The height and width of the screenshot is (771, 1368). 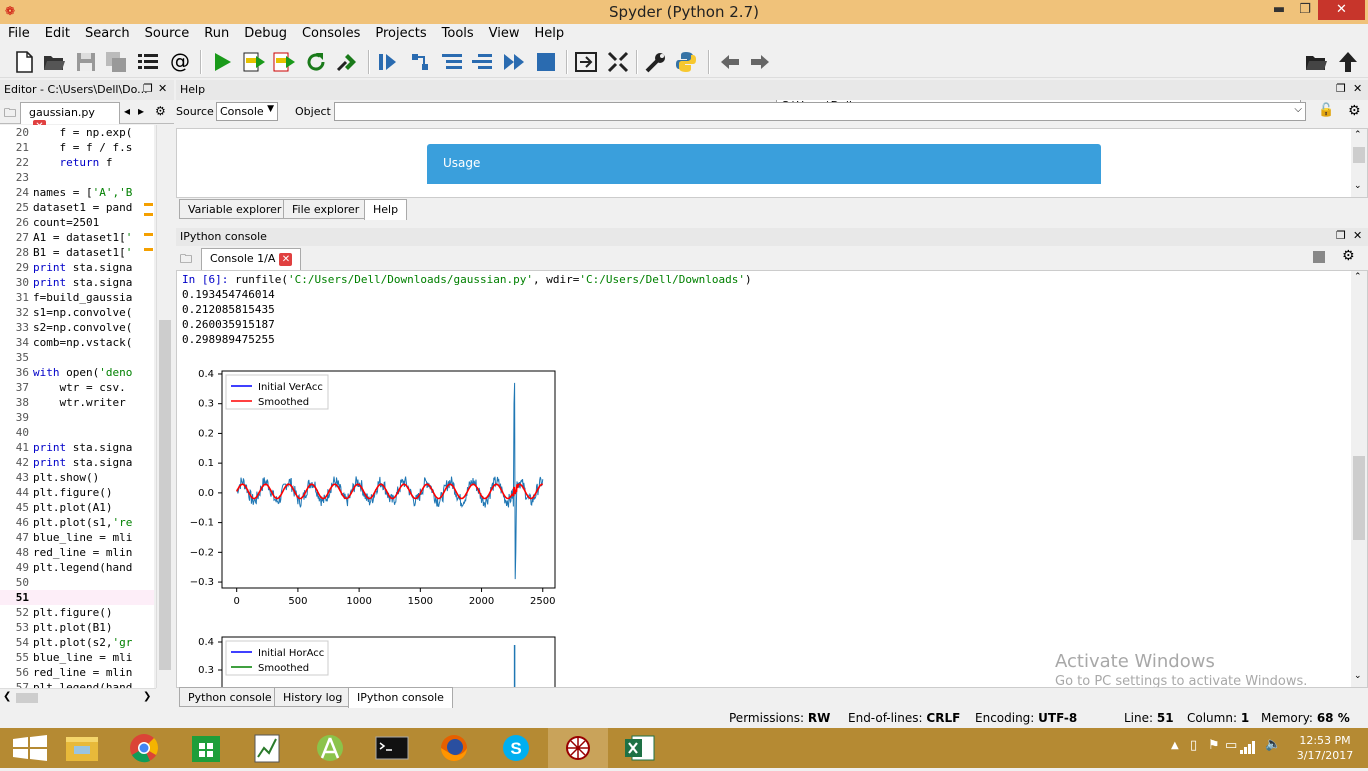 I want to click on forward-arrow-icon, so click(x=760, y=62).